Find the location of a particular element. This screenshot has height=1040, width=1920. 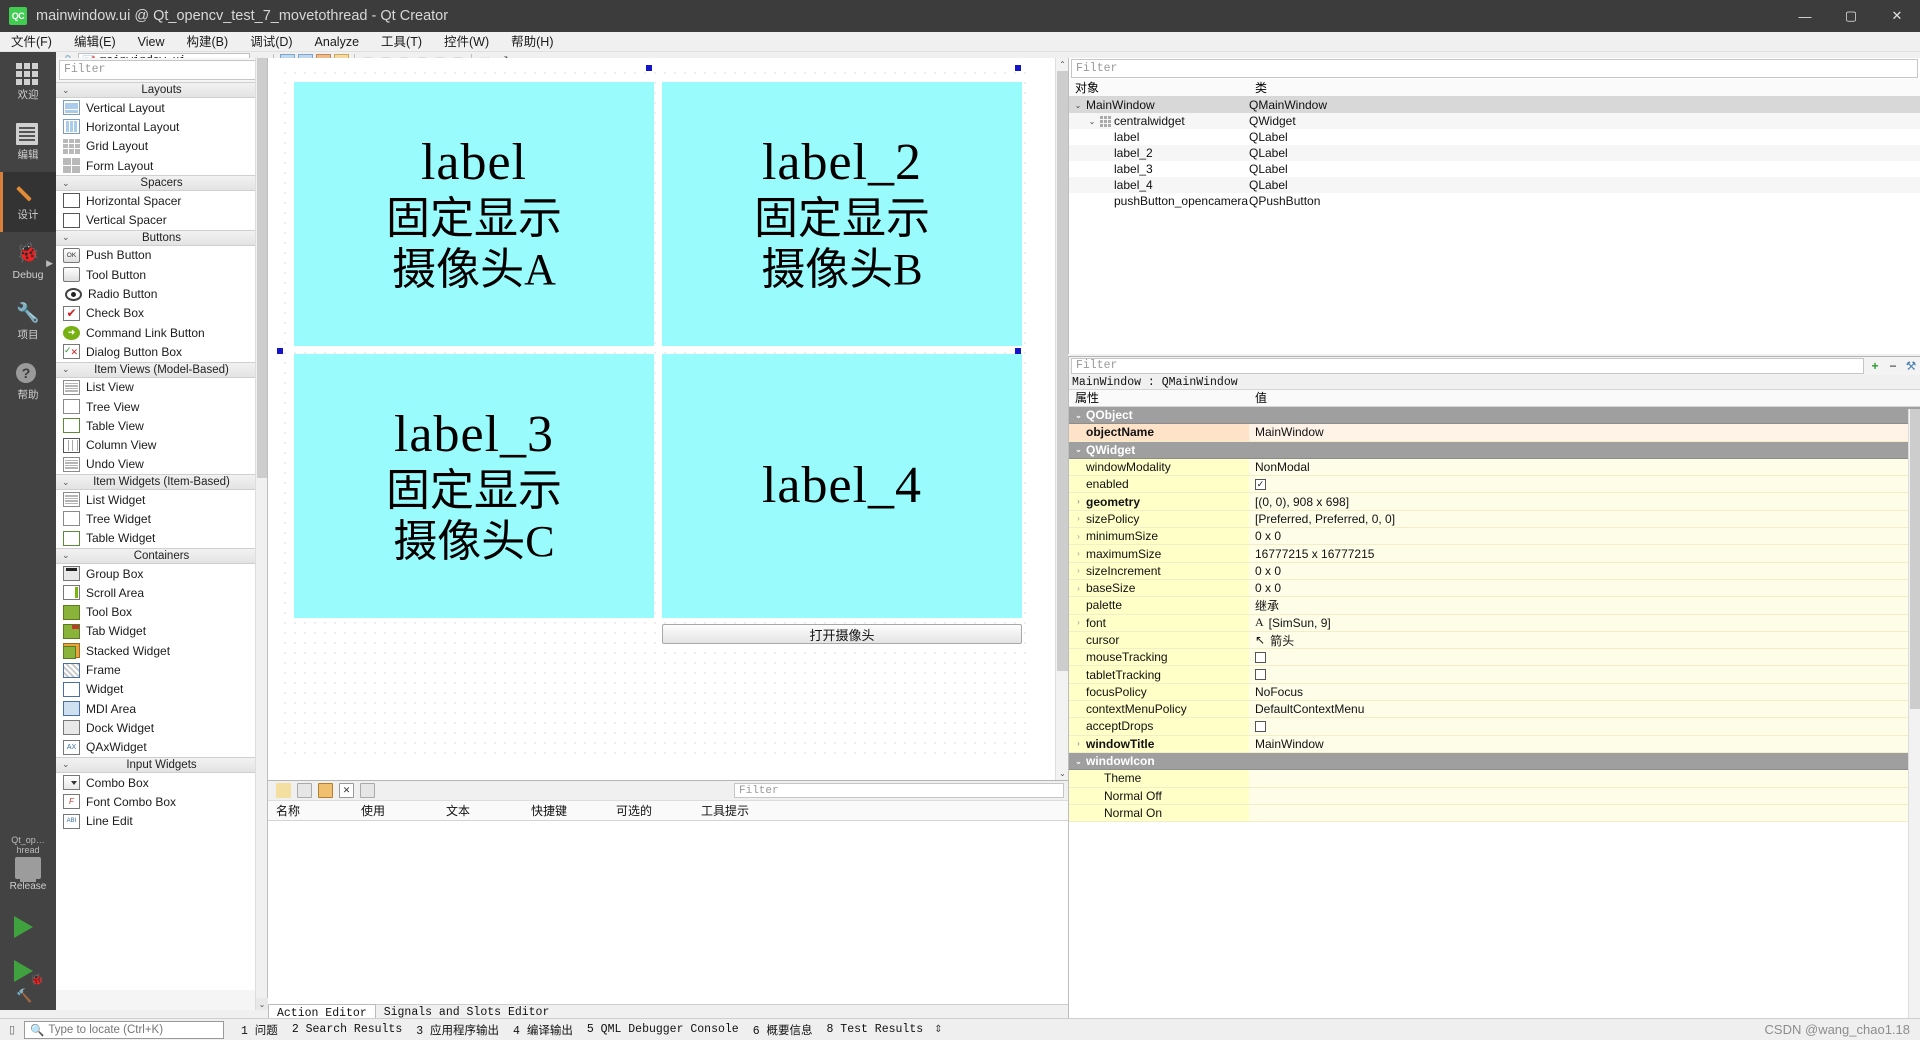

resize-handle-top-right is located at coordinates (1018, 68).